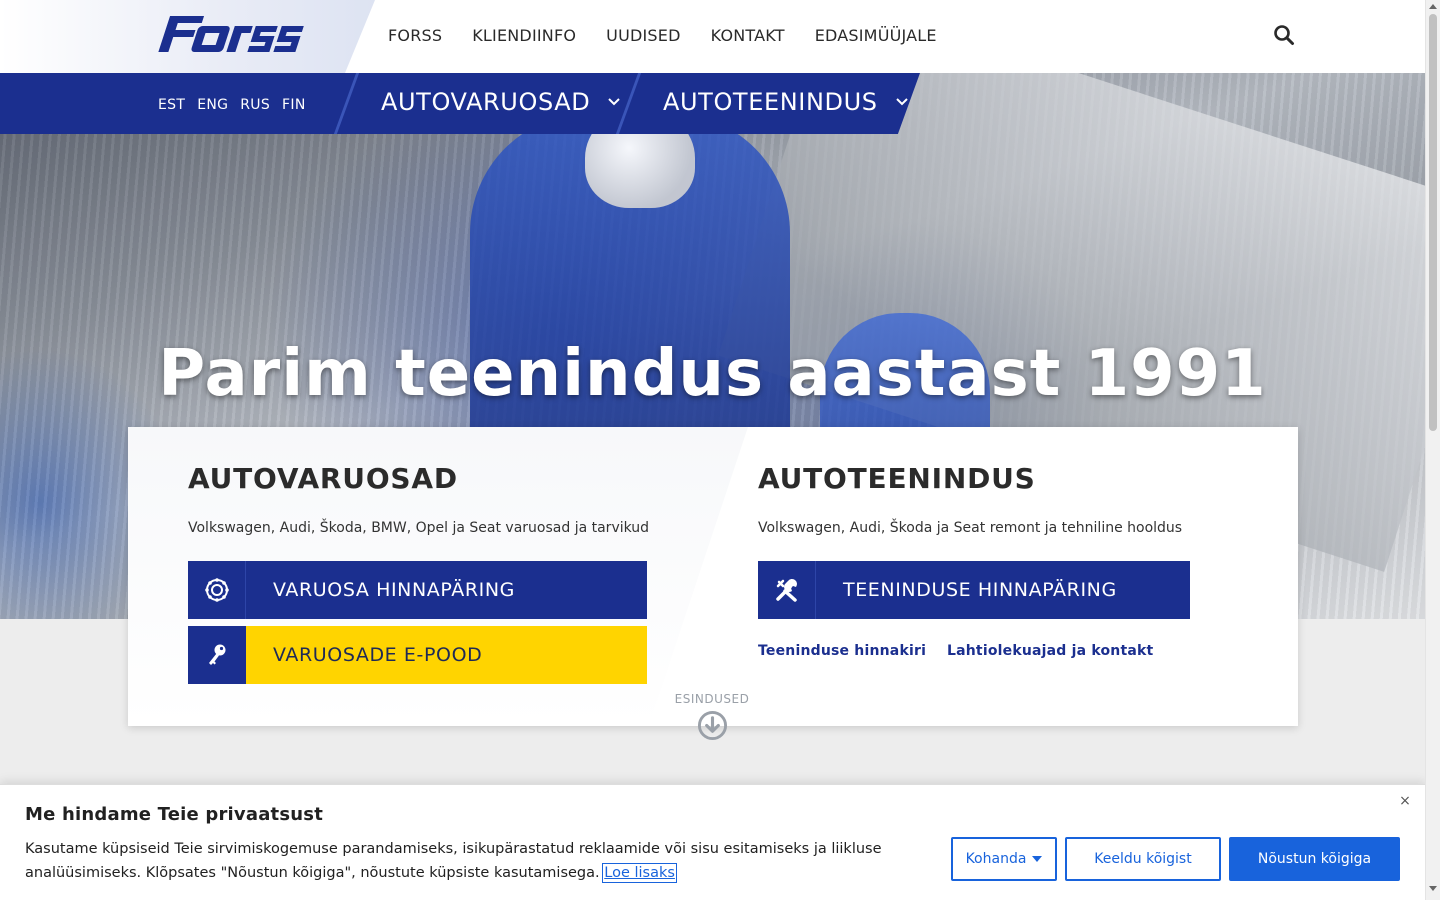  Describe the element at coordinates (323, 478) in the screenshot. I see `parts-title: AUTOVARUOSAD` at that location.